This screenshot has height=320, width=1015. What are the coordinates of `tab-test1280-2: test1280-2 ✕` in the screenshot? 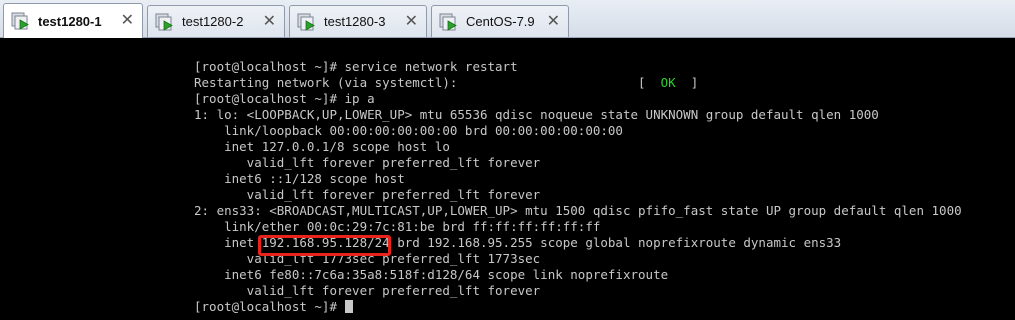 It's located at (216, 21).